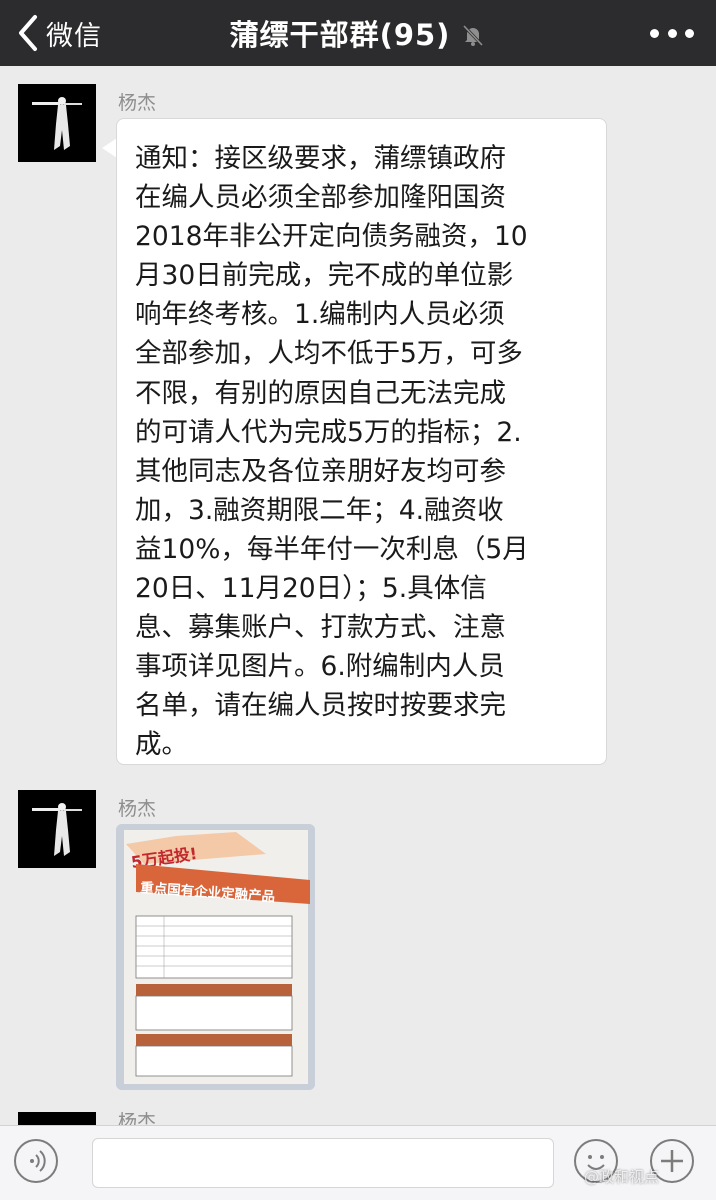 The height and width of the screenshot is (1200, 716). I want to click on ellipsis-icon, so click(654, 33).